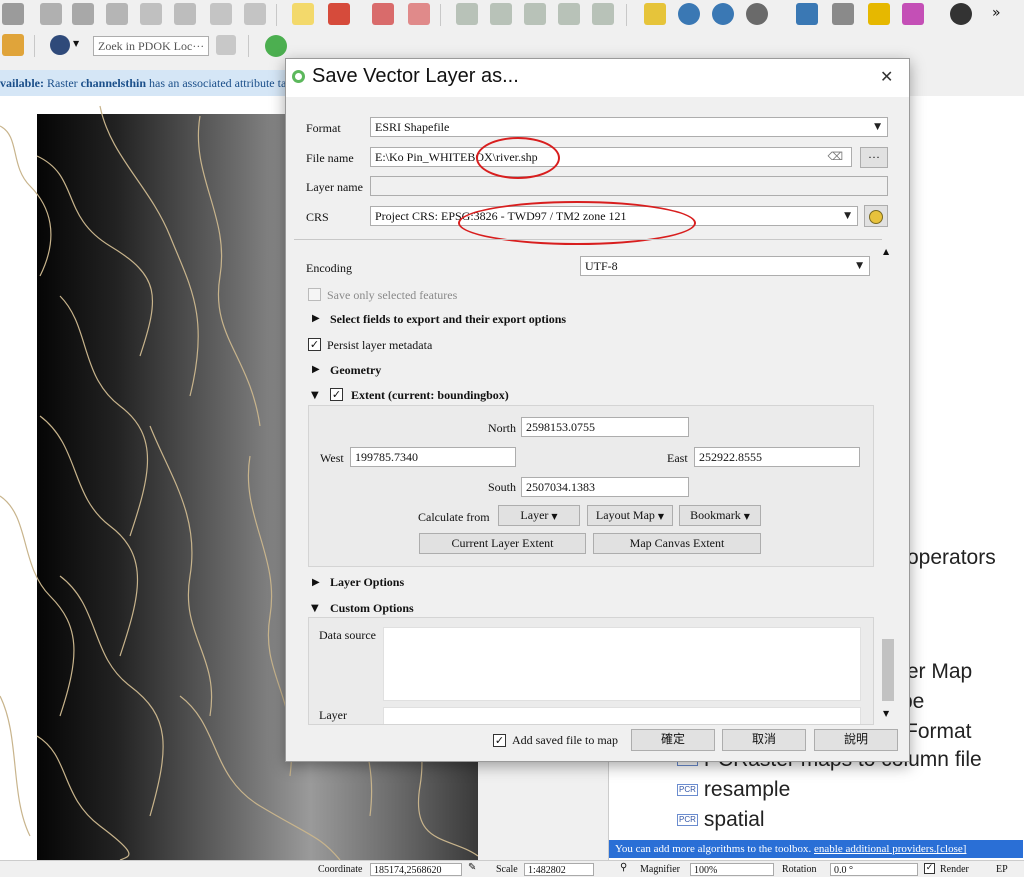 The image size is (1024, 877). I want to click on north-input: 2598153.0755, so click(605, 427).